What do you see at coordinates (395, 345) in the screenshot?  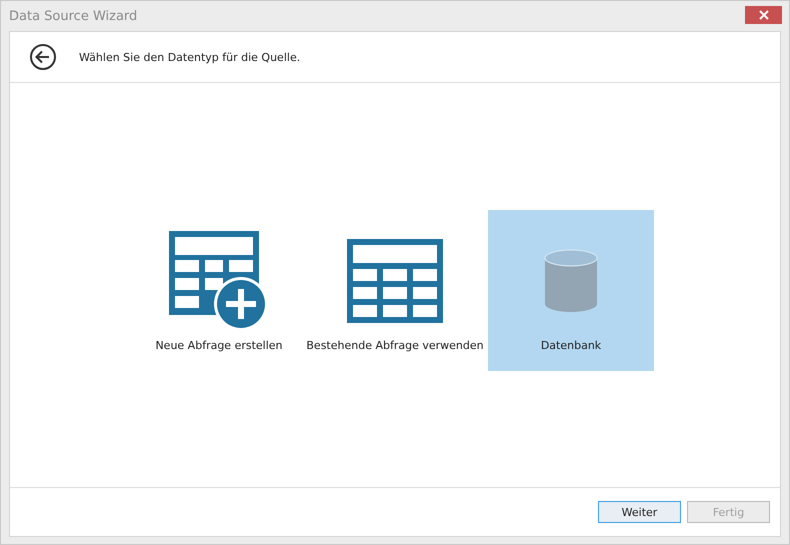 I see `option-label: Bestehende Abfrage verwenden` at bounding box center [395, 345].